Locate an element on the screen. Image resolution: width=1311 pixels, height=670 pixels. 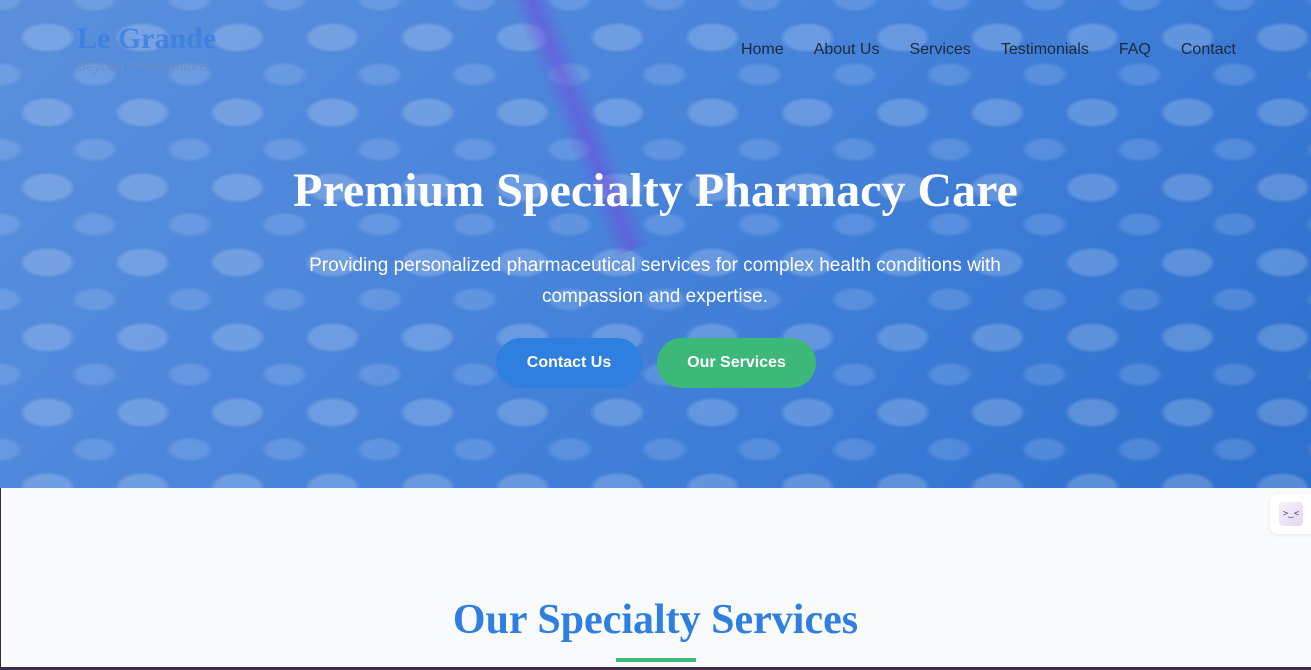
nav-testimonials: Testimonials is located at coordinates (1045, 50).